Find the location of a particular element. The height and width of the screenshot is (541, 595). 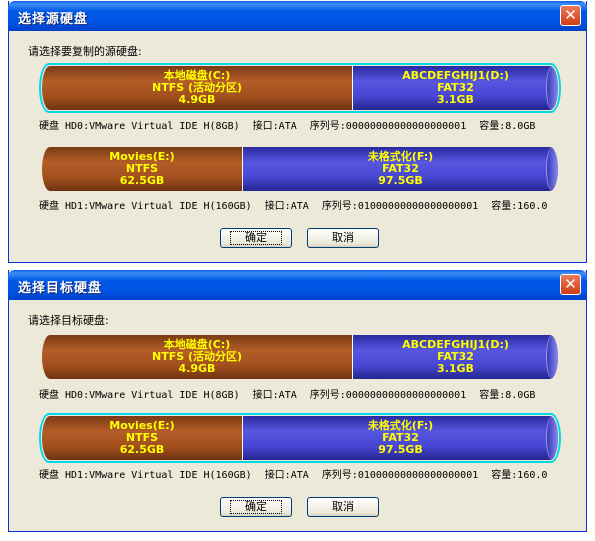

dialog-title: 选择目标硬盘 is located at coordinates (60, 288).